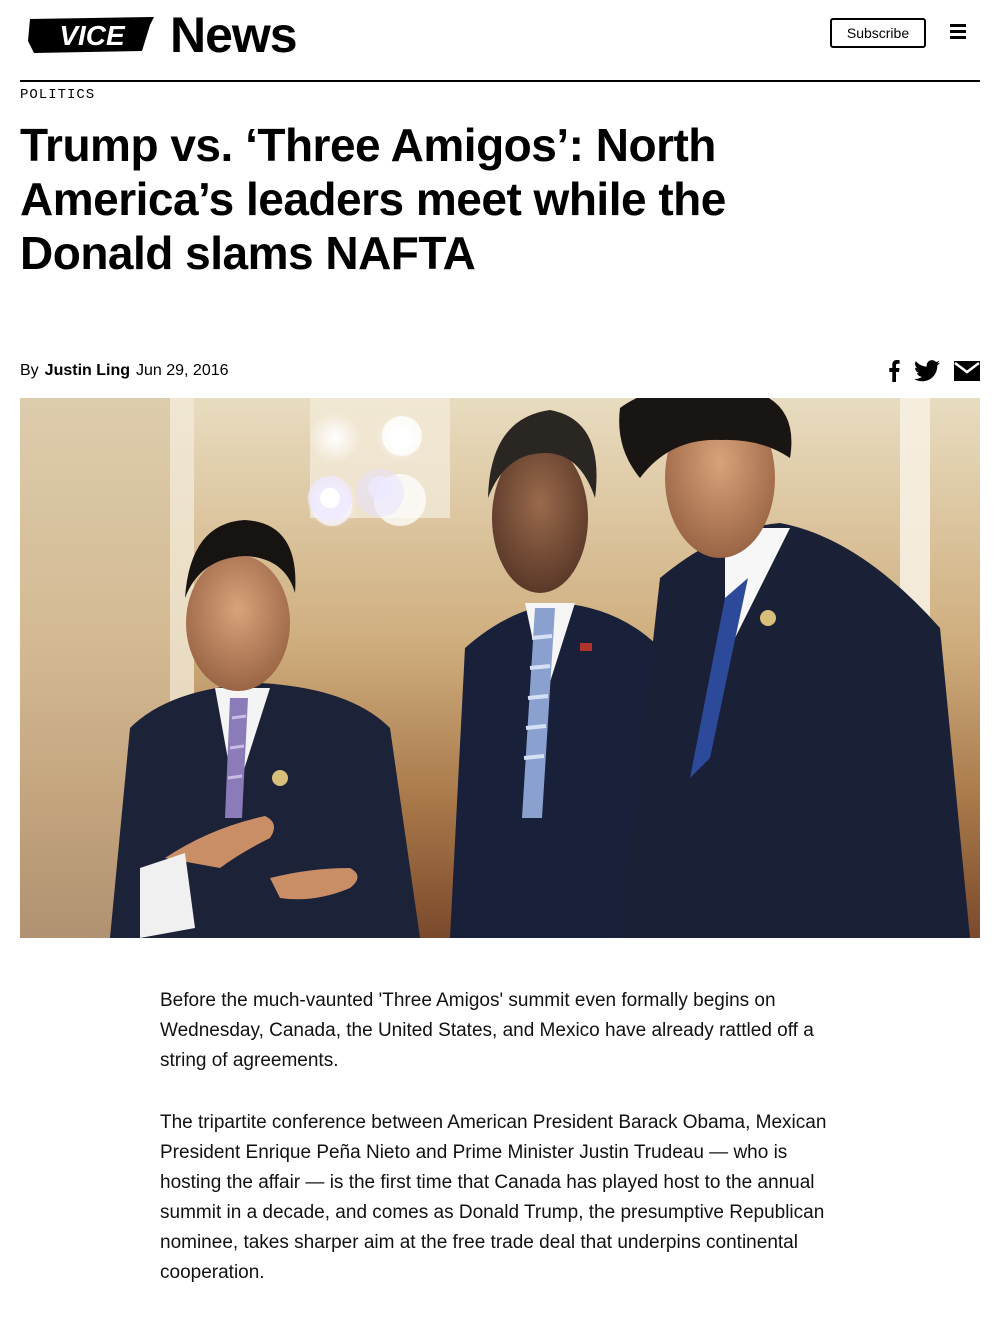 The height and width of the screenshot is (1320, 1000). I want to click on share-bar, so click(934, 371).